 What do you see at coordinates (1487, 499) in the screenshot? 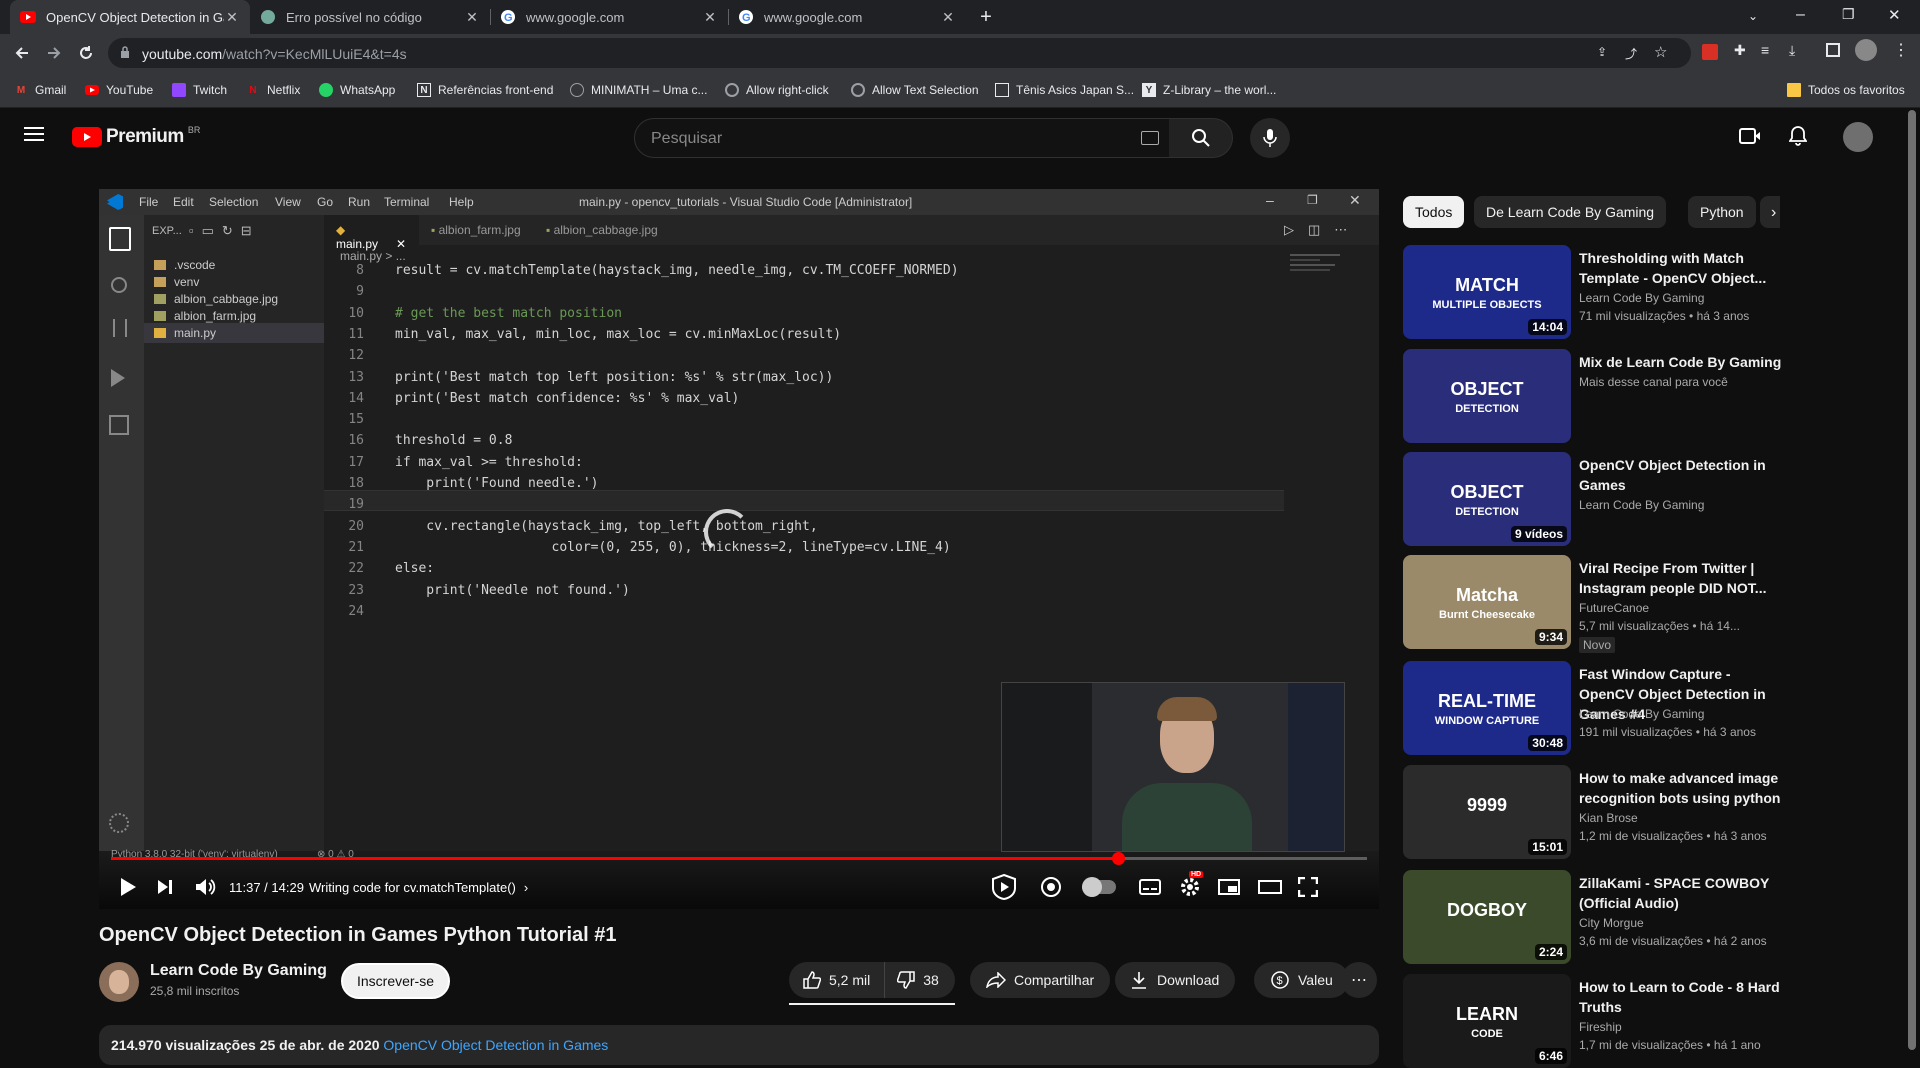
I see `rec-thumbnail: OBJECT DETECTION 9 vídeos` at bounding box center [1487, 499].